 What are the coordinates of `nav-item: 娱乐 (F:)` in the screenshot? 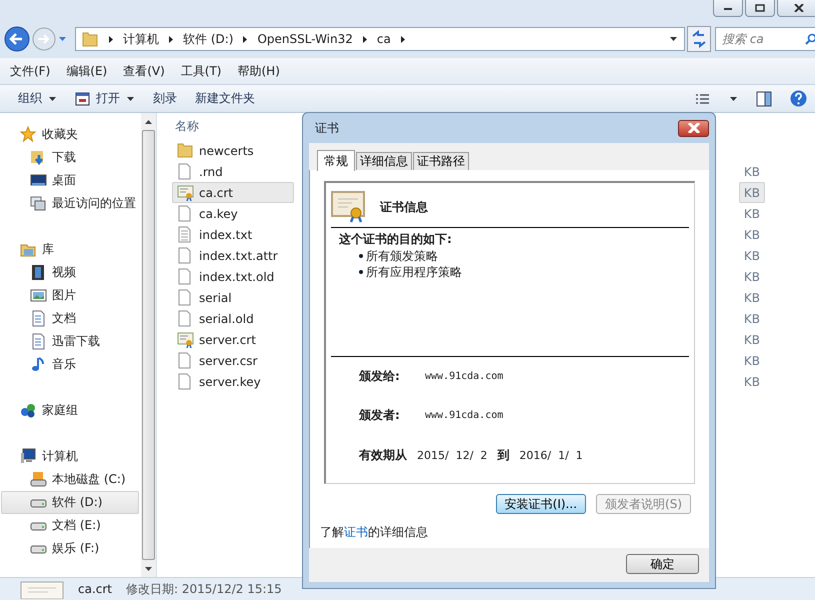 It's located at (71, 548).